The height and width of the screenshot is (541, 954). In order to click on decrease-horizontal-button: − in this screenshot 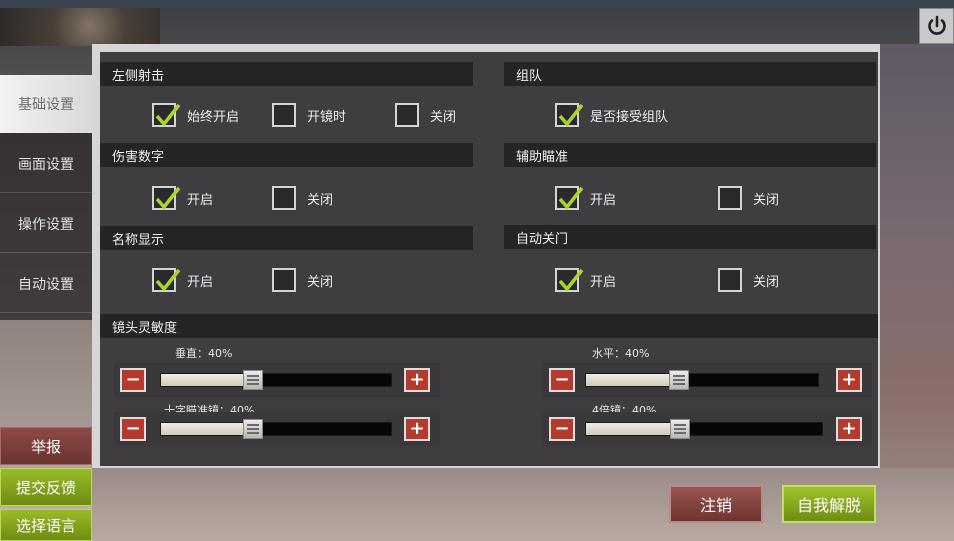, I will do `click(562, 380)`.